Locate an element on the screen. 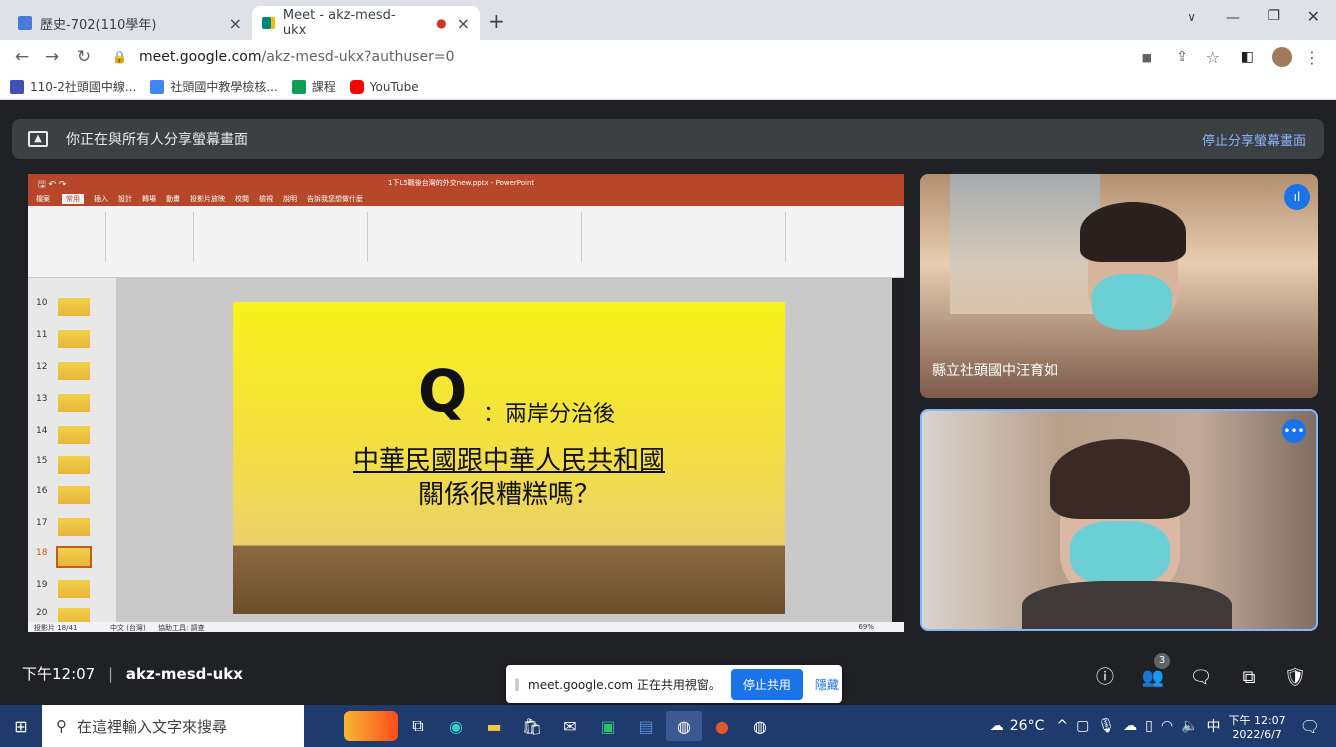  ime-indicator: 中 is located at coordinates (1213, 726).